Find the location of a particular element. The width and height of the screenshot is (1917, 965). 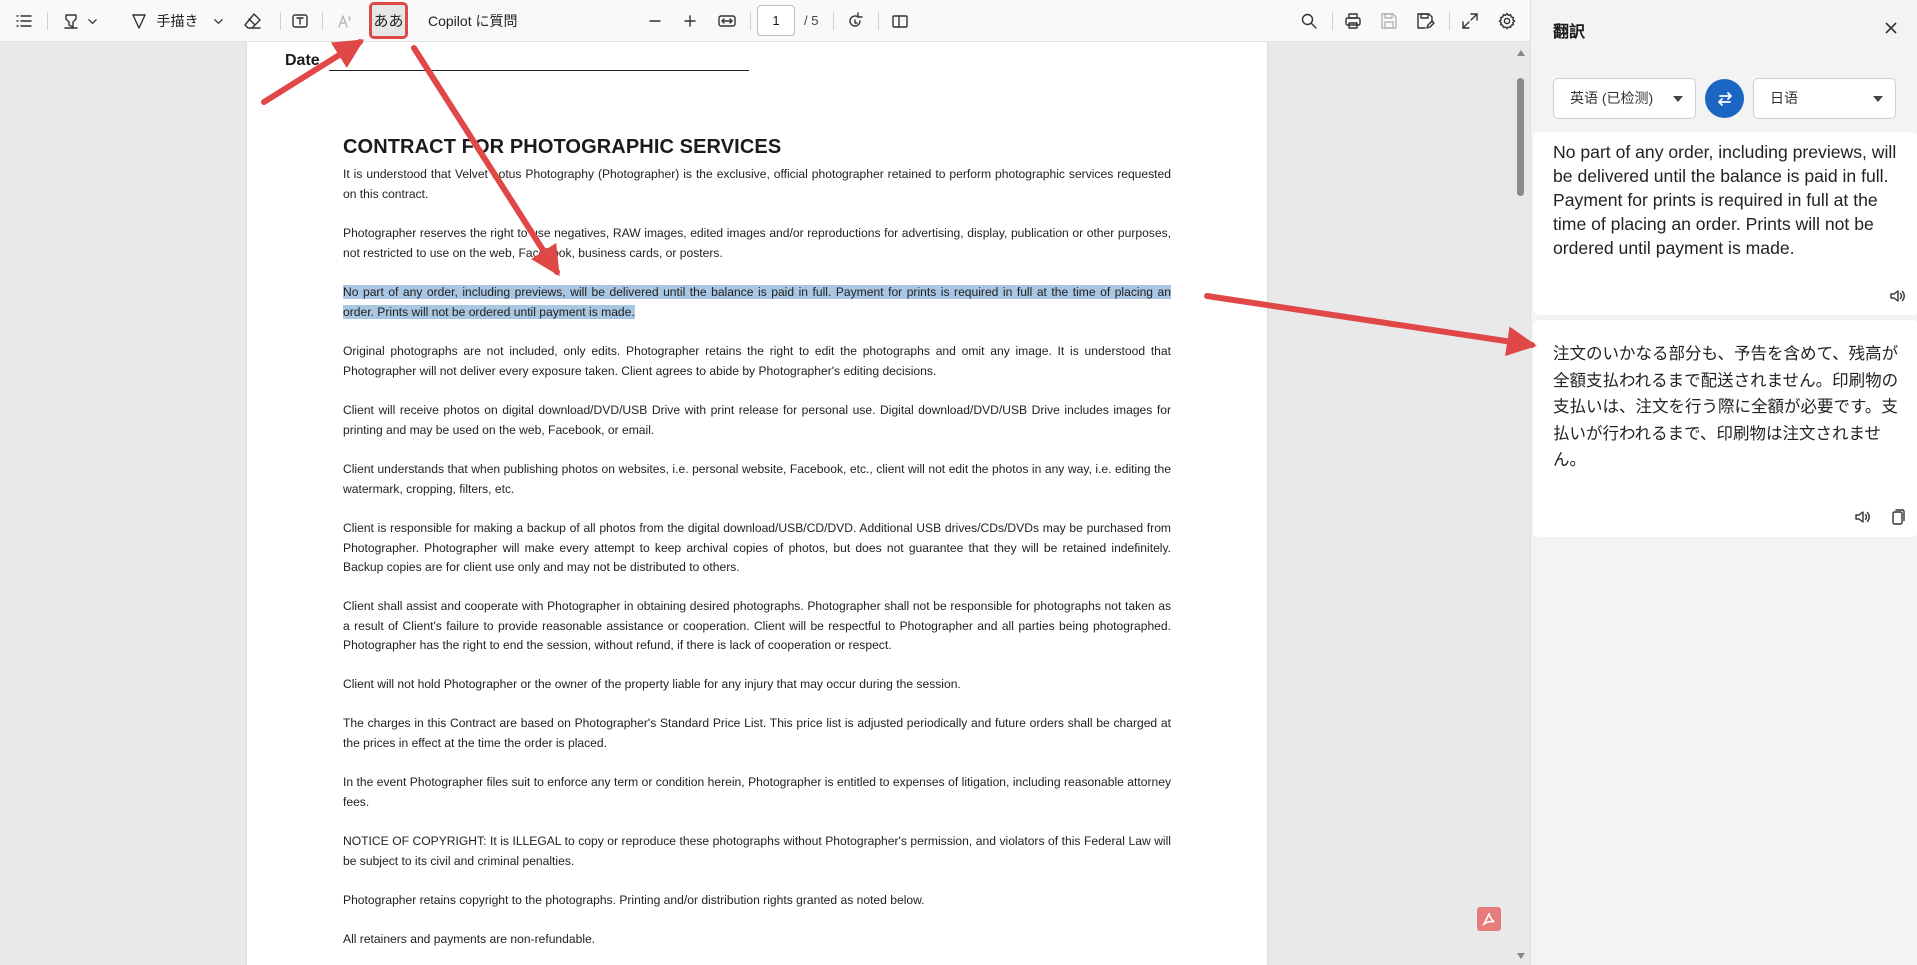

rotate-icon is located at coordinates (856, 19).